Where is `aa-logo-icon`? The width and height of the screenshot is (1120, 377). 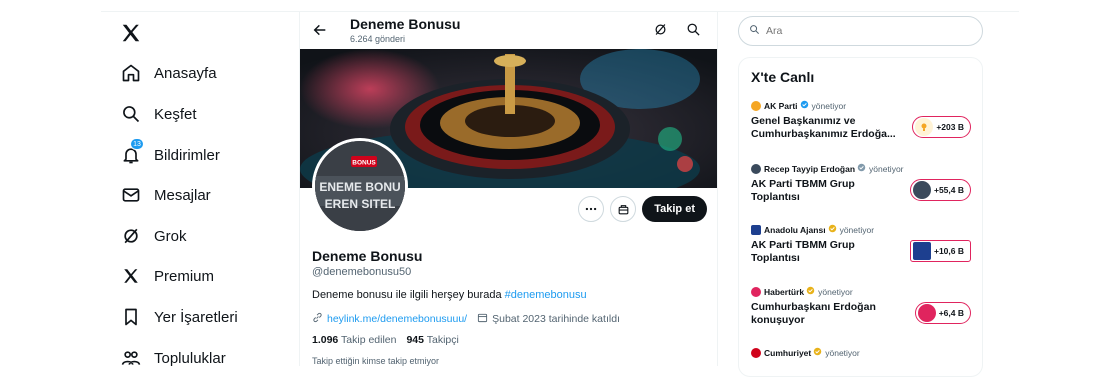
aa-logo-icon is located at coordinates (756, 229).